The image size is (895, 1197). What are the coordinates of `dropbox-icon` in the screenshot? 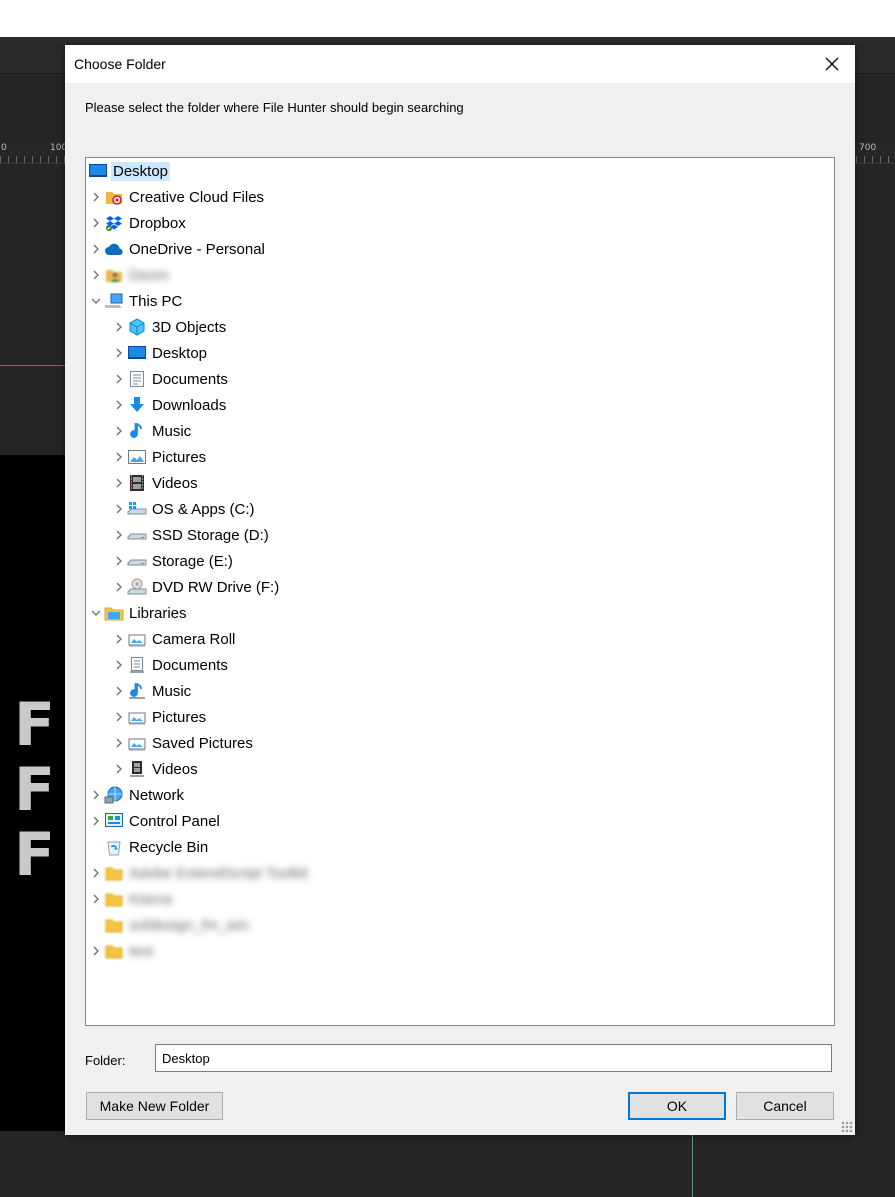 It's located at (114, 223).